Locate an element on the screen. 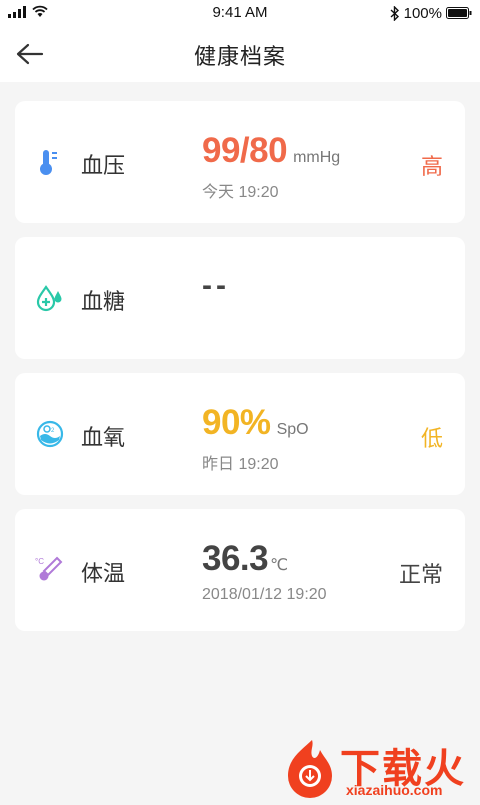 This screenshot has height=805, width=480. nav-bar: 健康档案 is located at coordinates (240, 54).